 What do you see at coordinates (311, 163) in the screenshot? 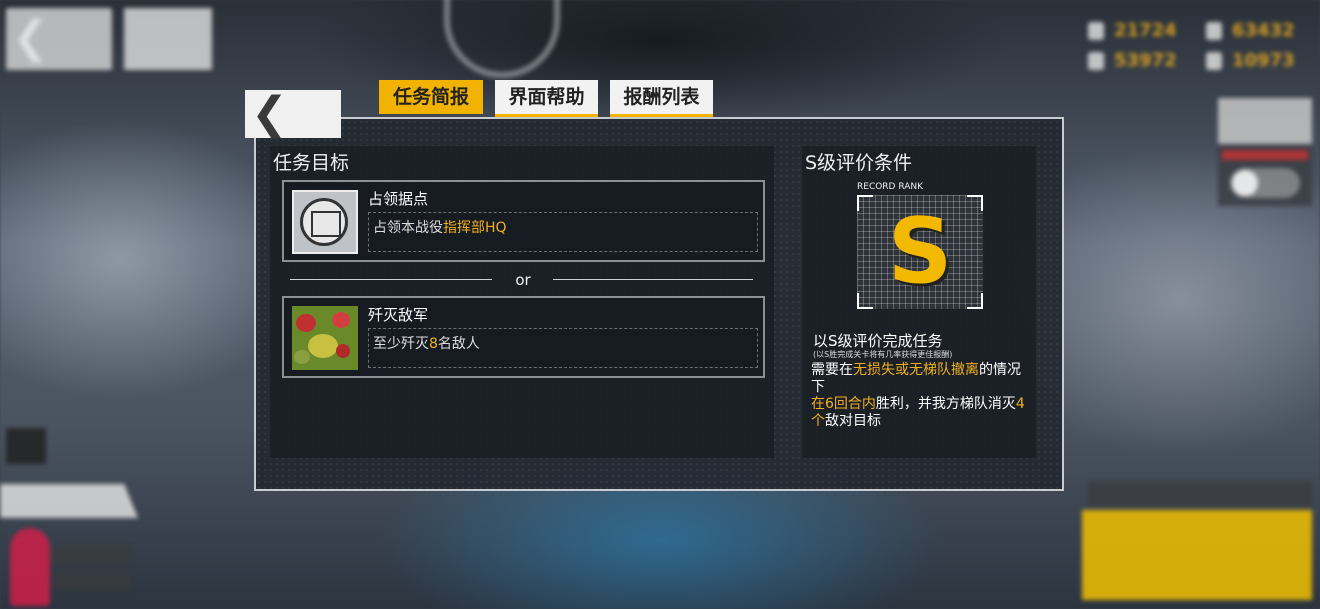
I see `objectives-title: 任务目标` at bounding box center [311, 163].